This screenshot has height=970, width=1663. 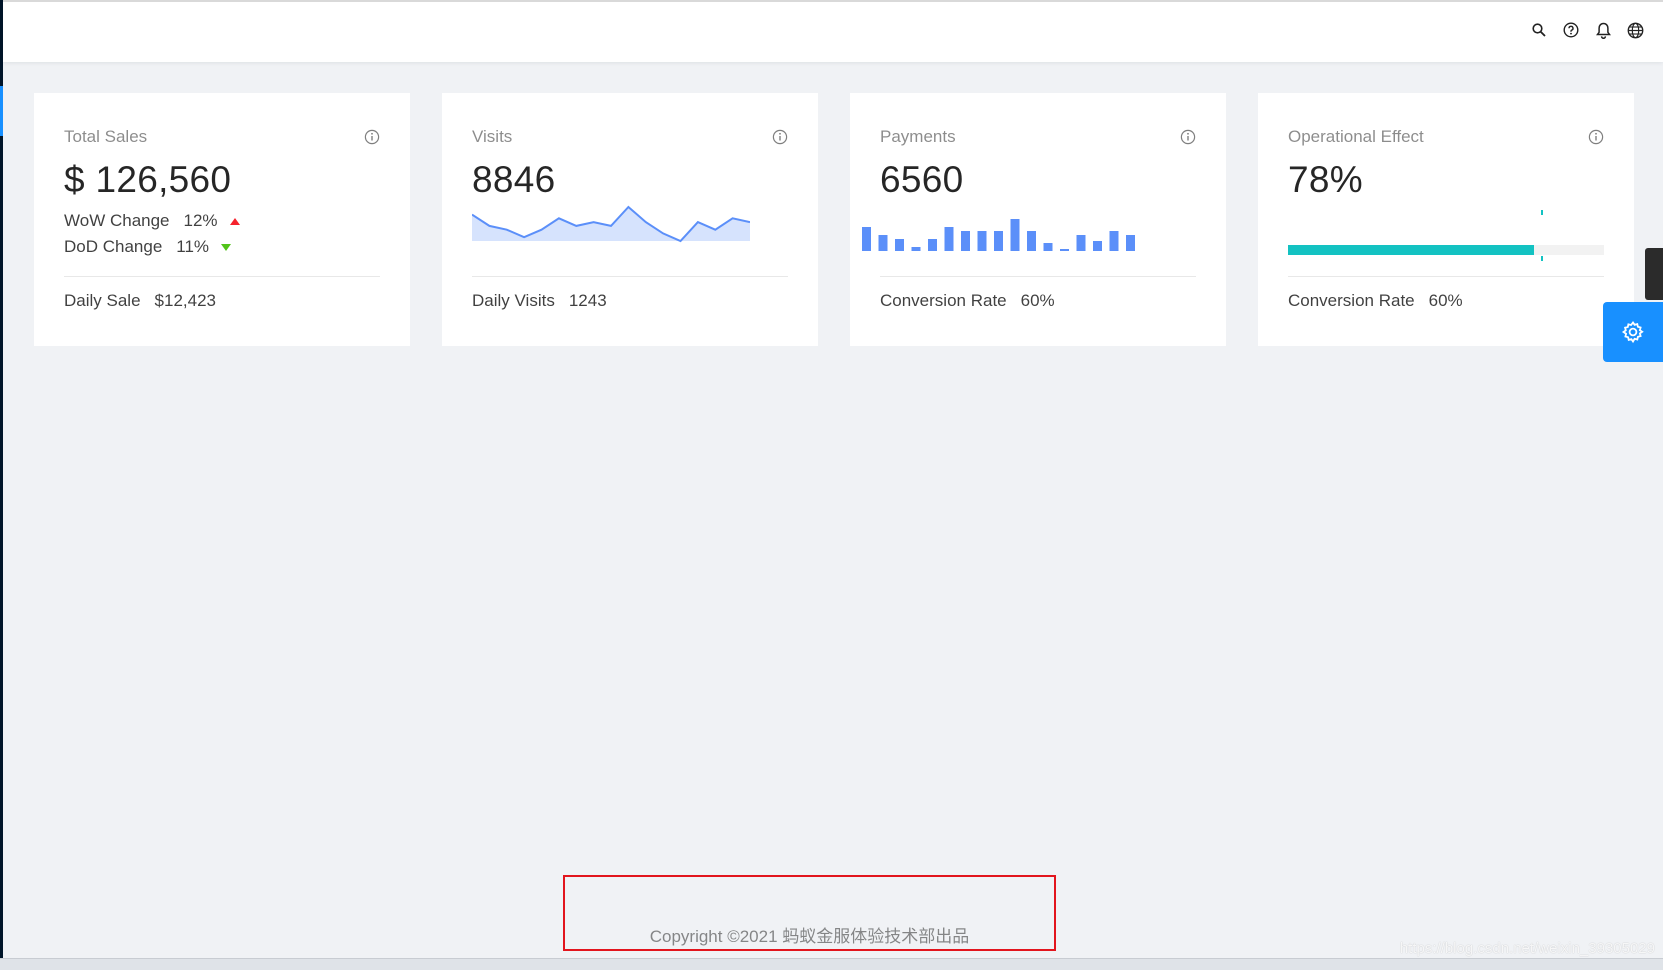 What do you see at coordinates (1654, 274) in the screenshot?
I see `scrollbar-handle` at bounding box center [1654, 274].